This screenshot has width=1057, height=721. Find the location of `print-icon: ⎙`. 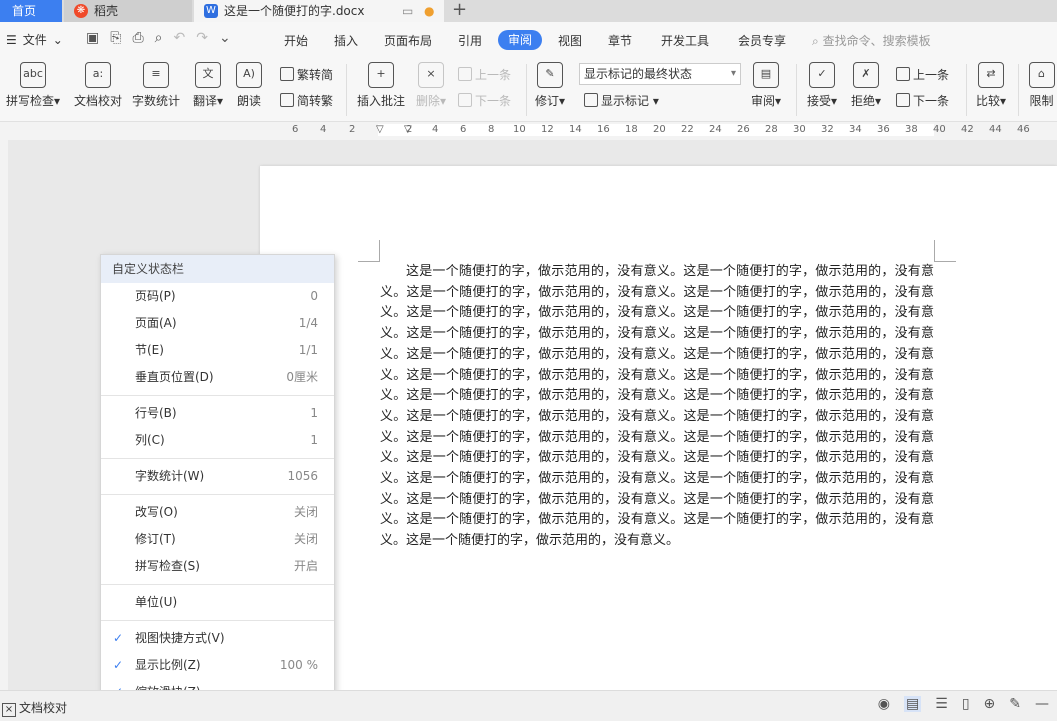

print-icon: ⎙ is located at coordinates (137, 38).